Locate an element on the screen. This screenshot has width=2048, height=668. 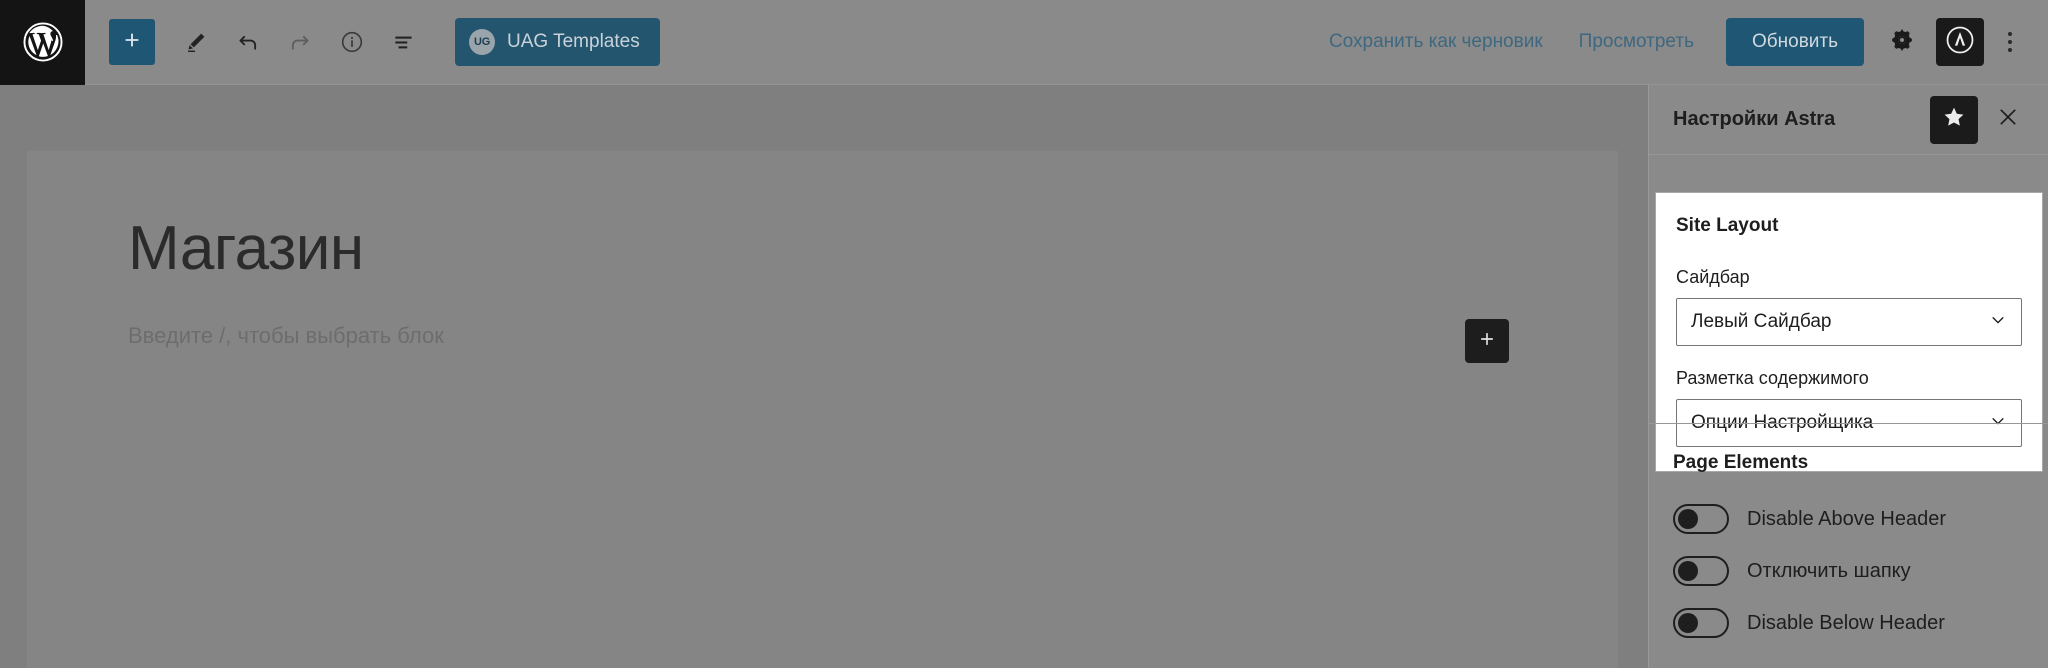
block-appender-button is located at coordinates (1487, 341).